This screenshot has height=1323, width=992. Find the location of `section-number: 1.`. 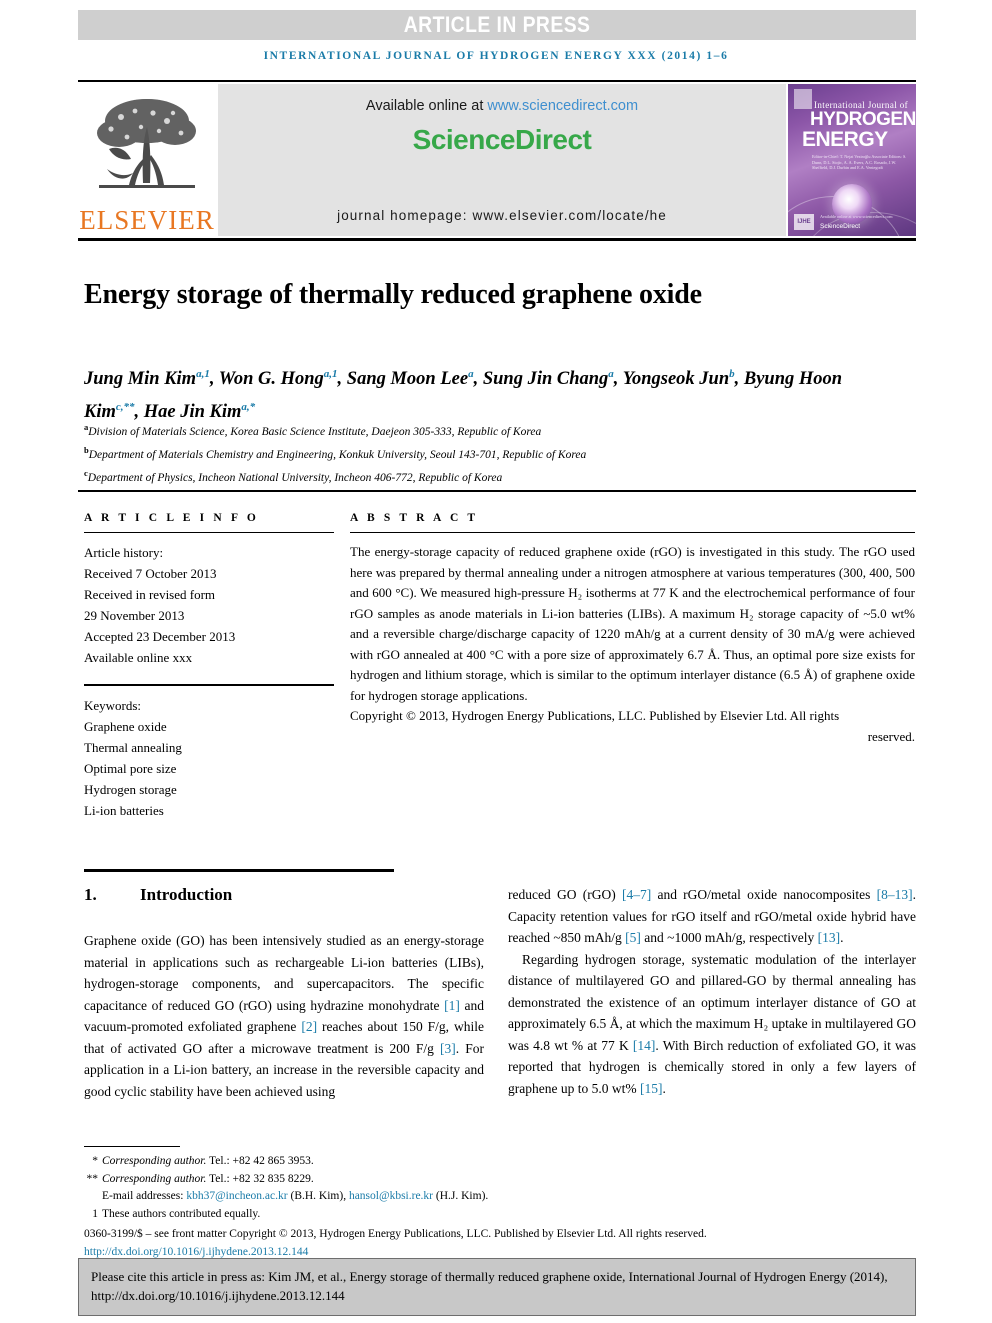

section-number: 1. is located at coordinates (90, 894).